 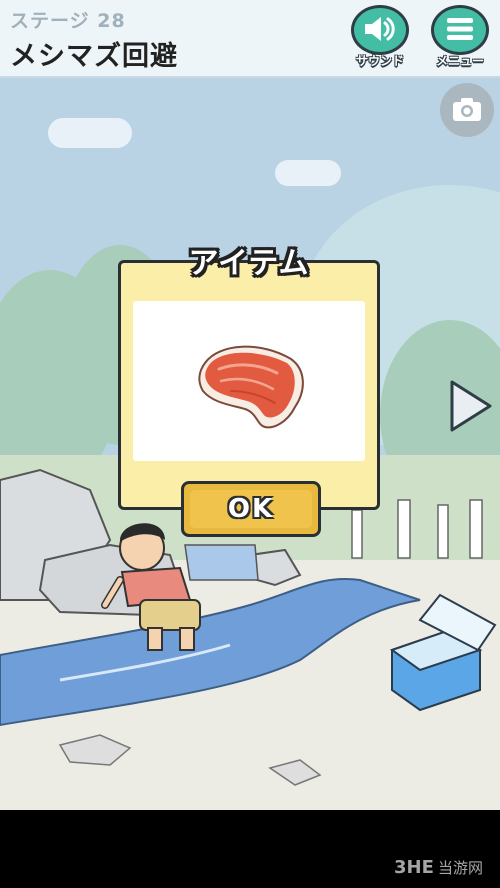 I want to click on dialog-title: アイテム, so click(x=249, y=263).